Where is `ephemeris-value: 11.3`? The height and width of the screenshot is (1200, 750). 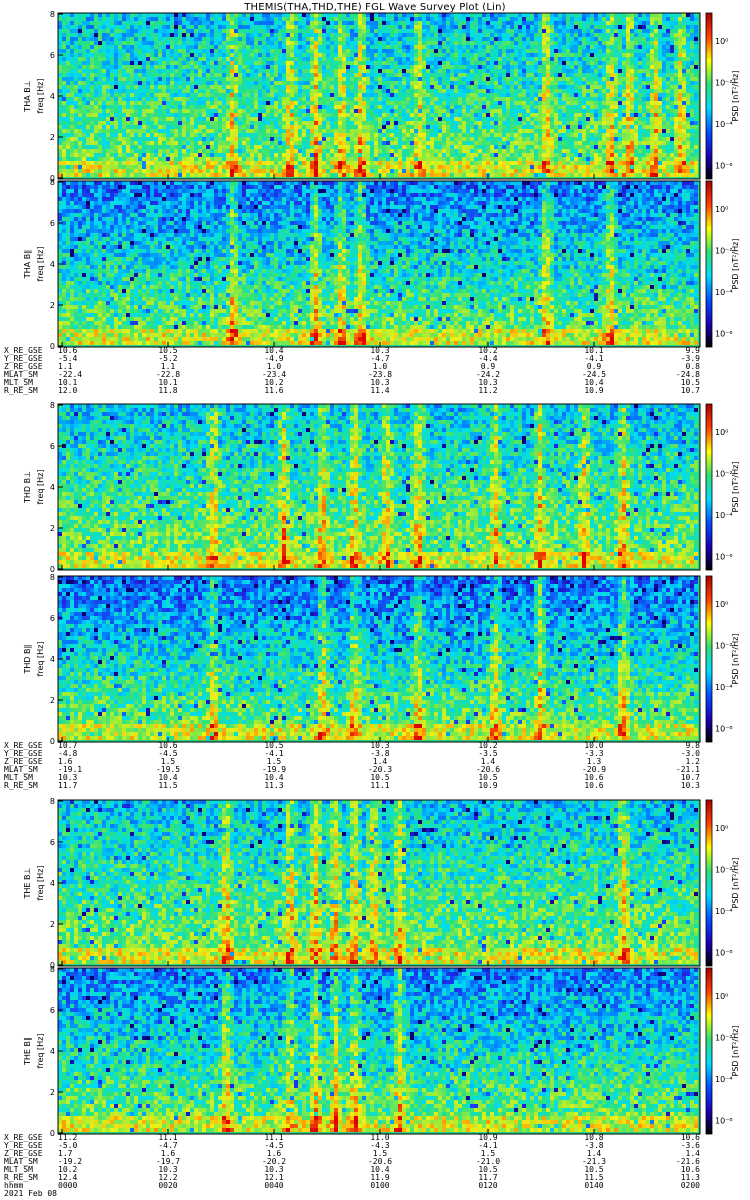 ephemeris-value: 11.3 is located at coordinates (273, 785).